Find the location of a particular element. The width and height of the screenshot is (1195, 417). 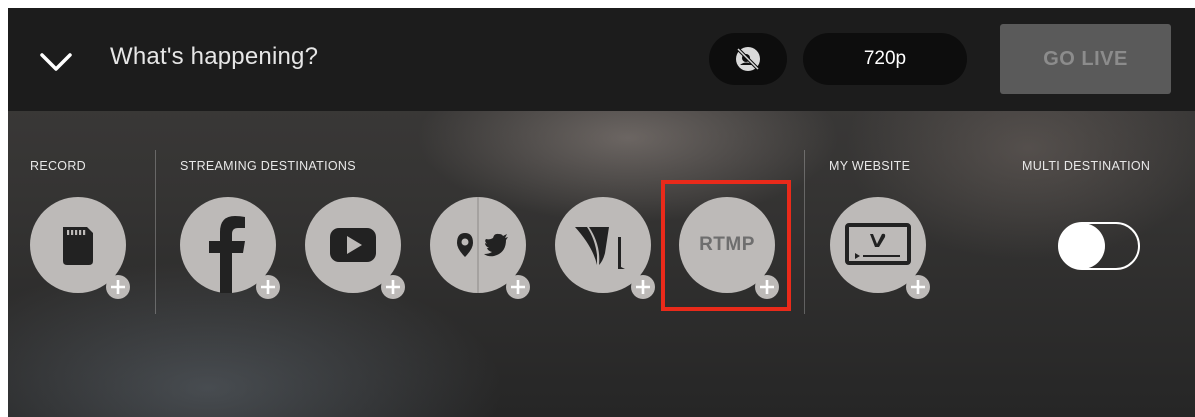

resolution-selector: 720p is located at coordinates (885, 59).